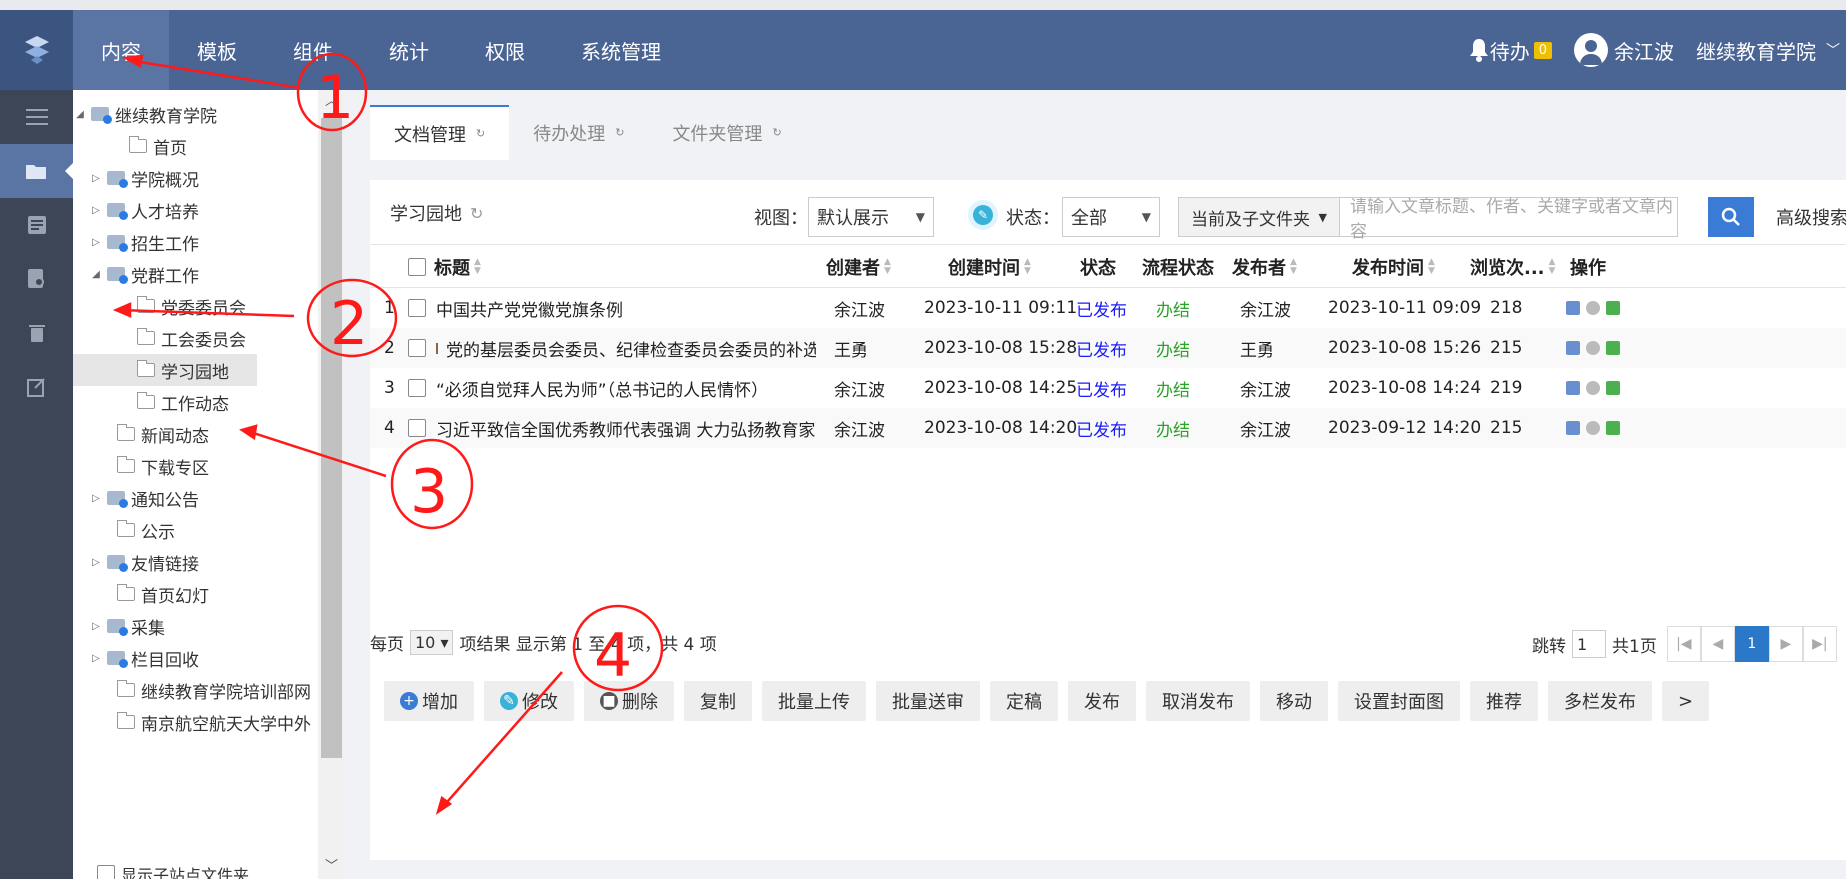  I want to click on tree-item: ▷ 友情链接, so click(144, 562).